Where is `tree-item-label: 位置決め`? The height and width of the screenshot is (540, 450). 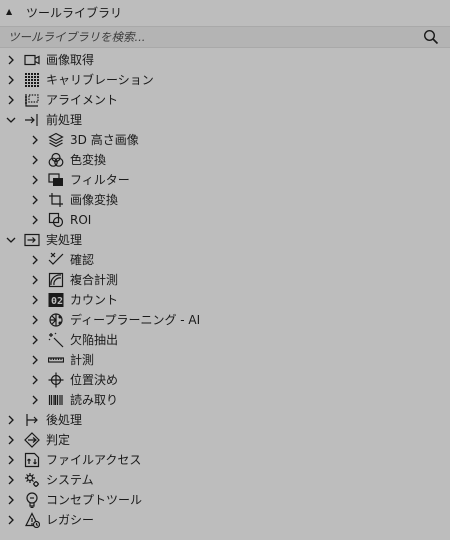 tree-item-label: 位置決め is located at coordinates (94, 380).